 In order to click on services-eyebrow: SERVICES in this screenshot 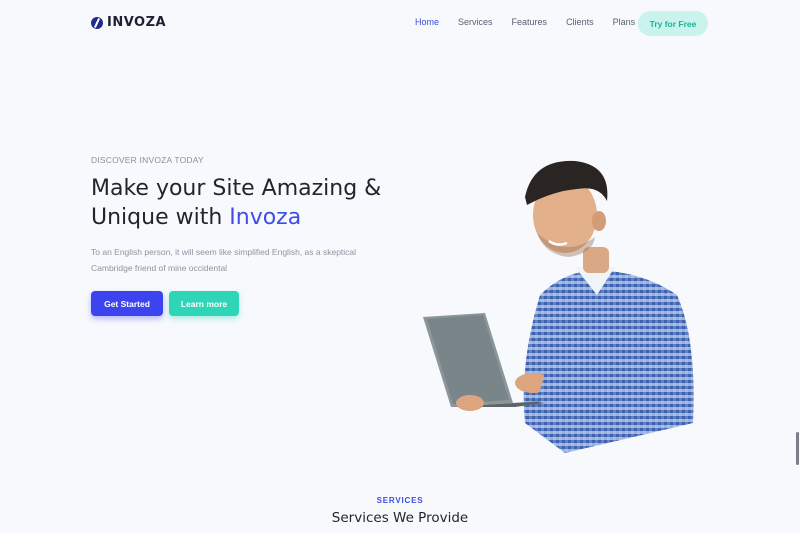, I will do `click(400, 500)`.